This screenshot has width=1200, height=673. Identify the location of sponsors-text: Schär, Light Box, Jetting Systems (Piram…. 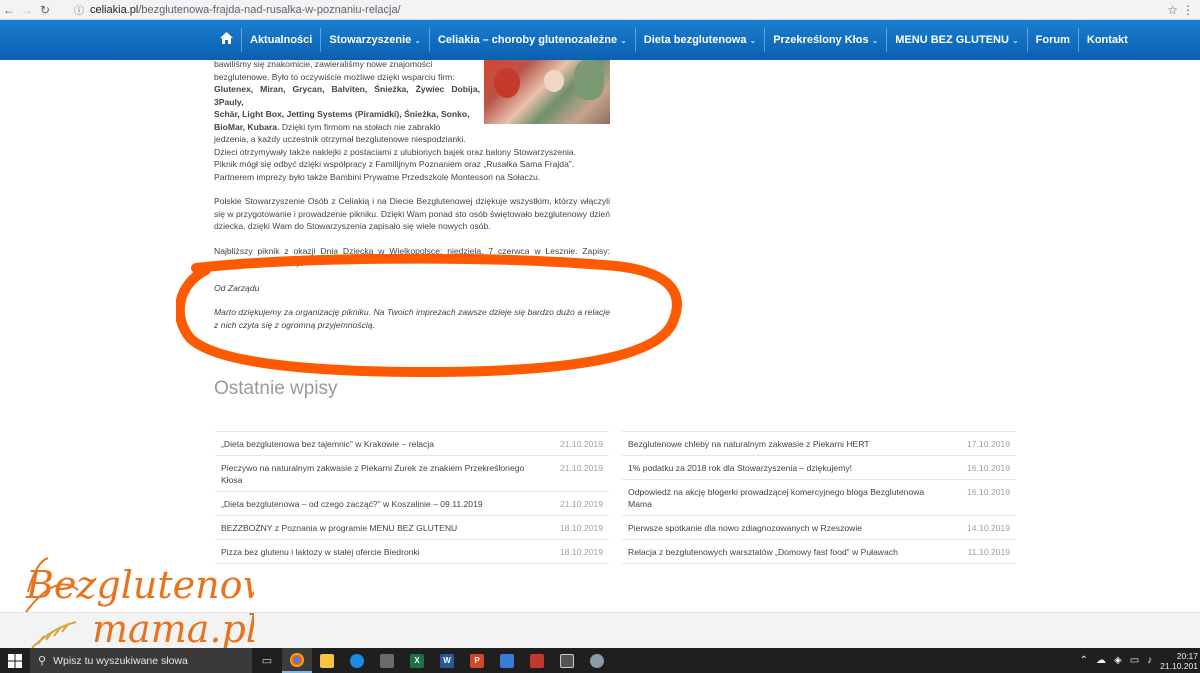
(342, 114).